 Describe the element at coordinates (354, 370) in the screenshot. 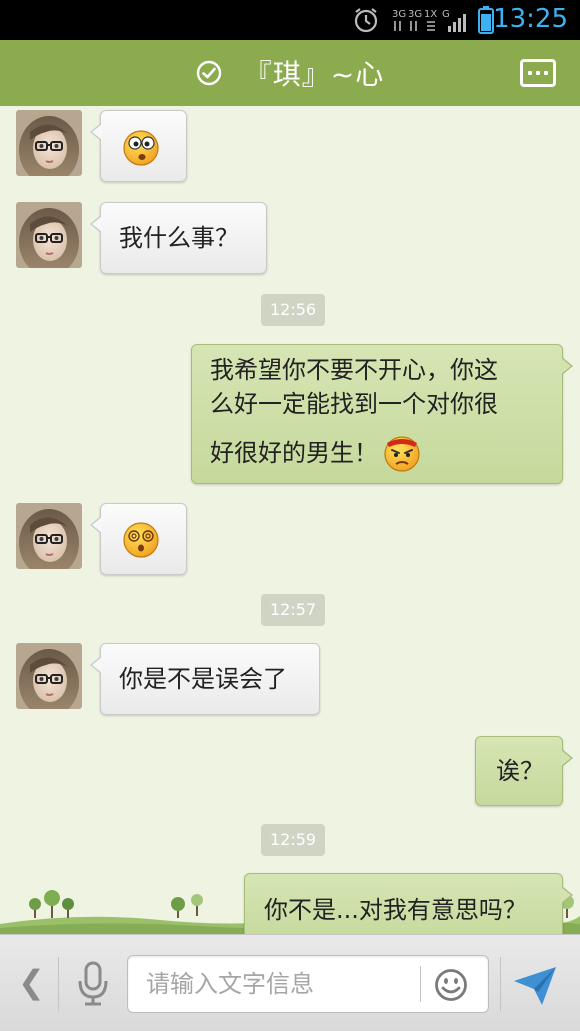

I see `message-text-line: 我希望你不要不开心，你这` at that location.